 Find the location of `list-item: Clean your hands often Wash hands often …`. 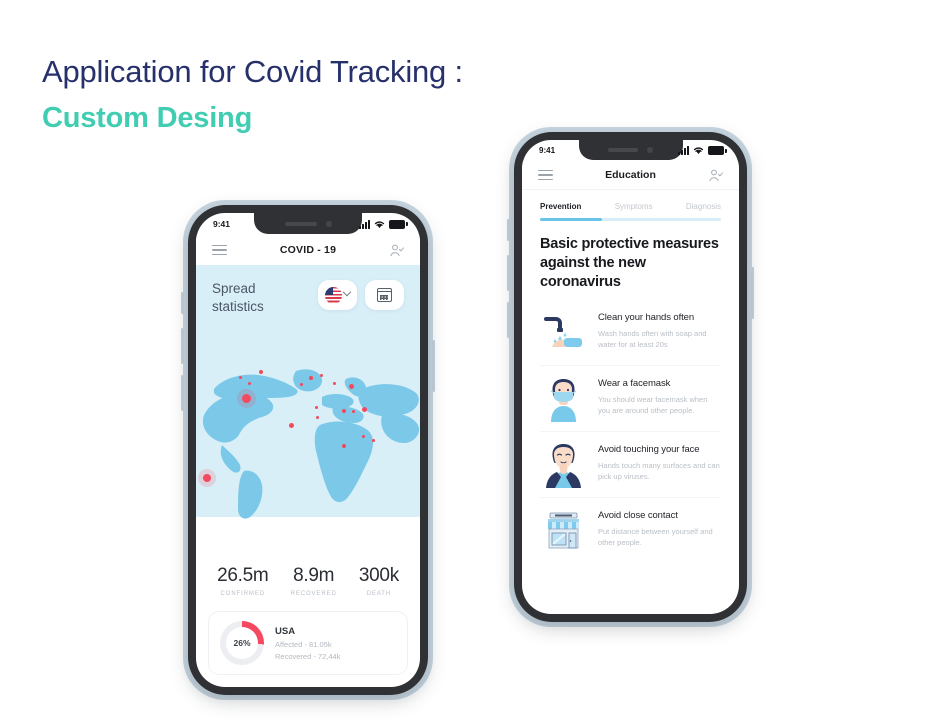

list-item: Clean your hands often Wash hands often … is located at coordinates (630, 332).